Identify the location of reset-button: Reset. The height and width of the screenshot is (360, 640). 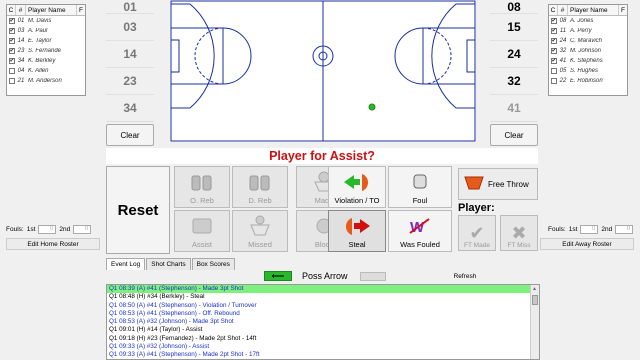
(138, 210).